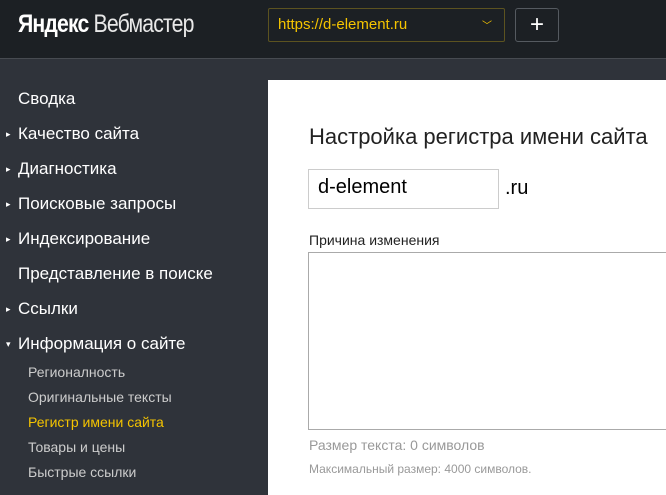 The width and height of the screenshot is (666, 495). I want to click on sidebar-subitem-regionality: Регионалность, so click(76, 372).